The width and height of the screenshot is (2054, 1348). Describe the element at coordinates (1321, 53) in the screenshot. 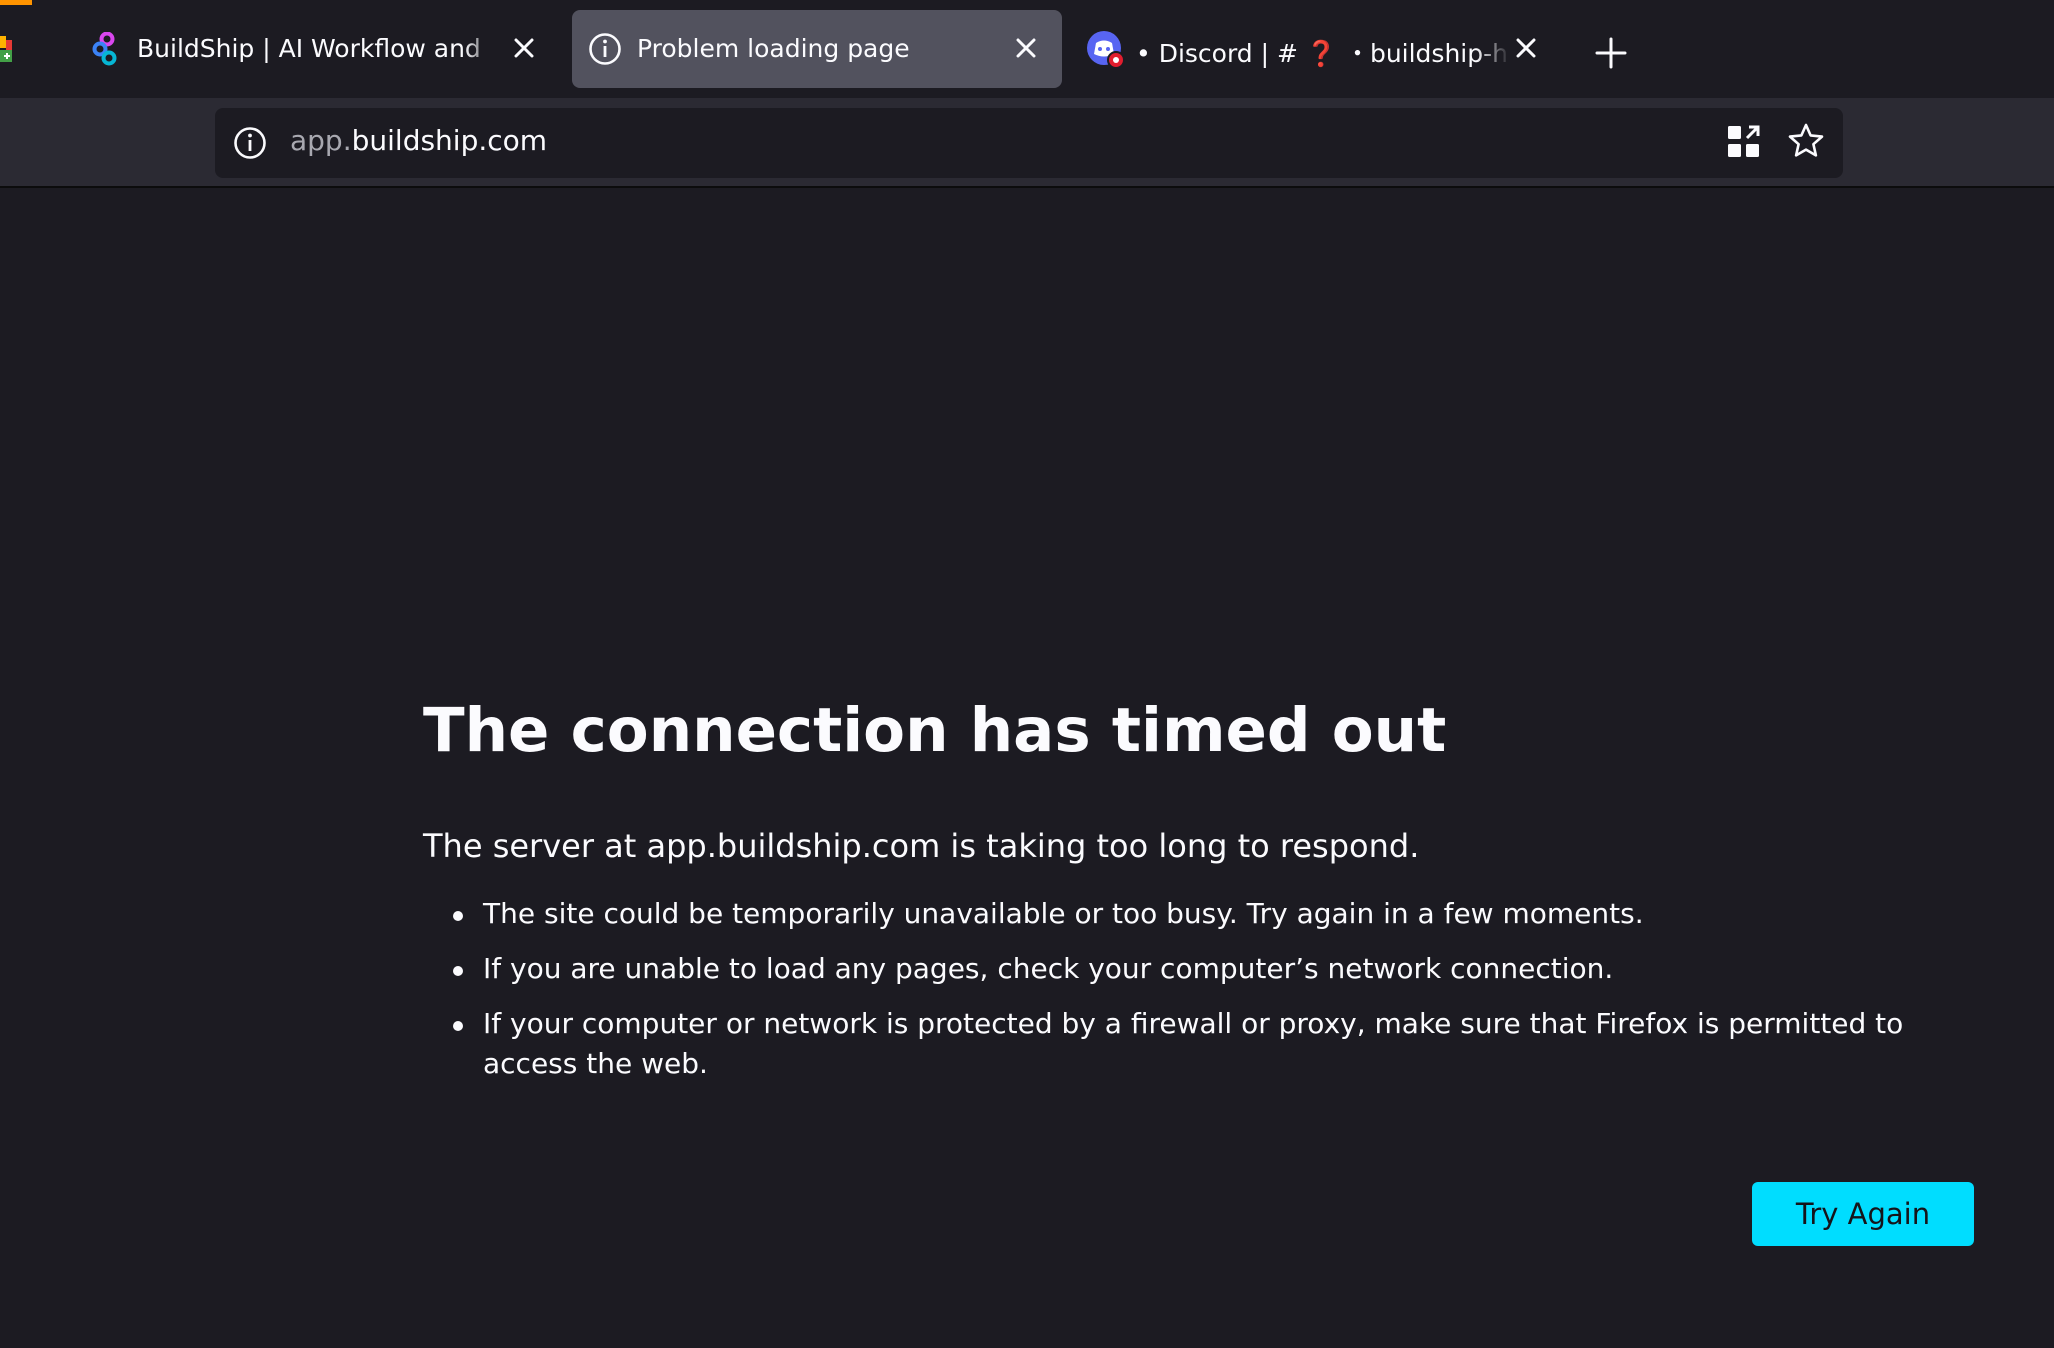

I see `tab-title: • Discord | # ❓ ・buildship-help | B` at that location.